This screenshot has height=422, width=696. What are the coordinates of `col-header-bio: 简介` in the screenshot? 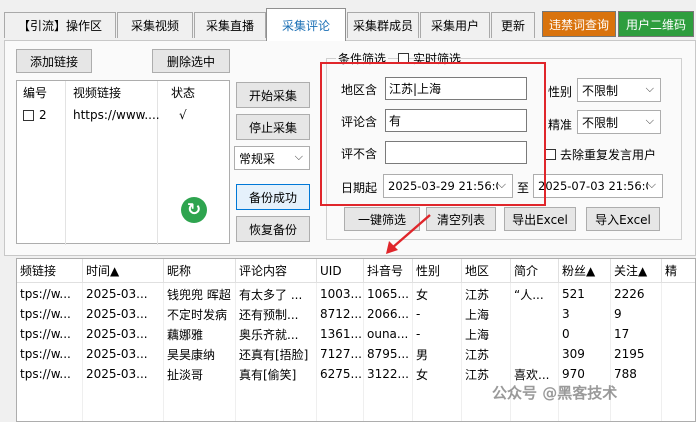 It's located at (535, 271).